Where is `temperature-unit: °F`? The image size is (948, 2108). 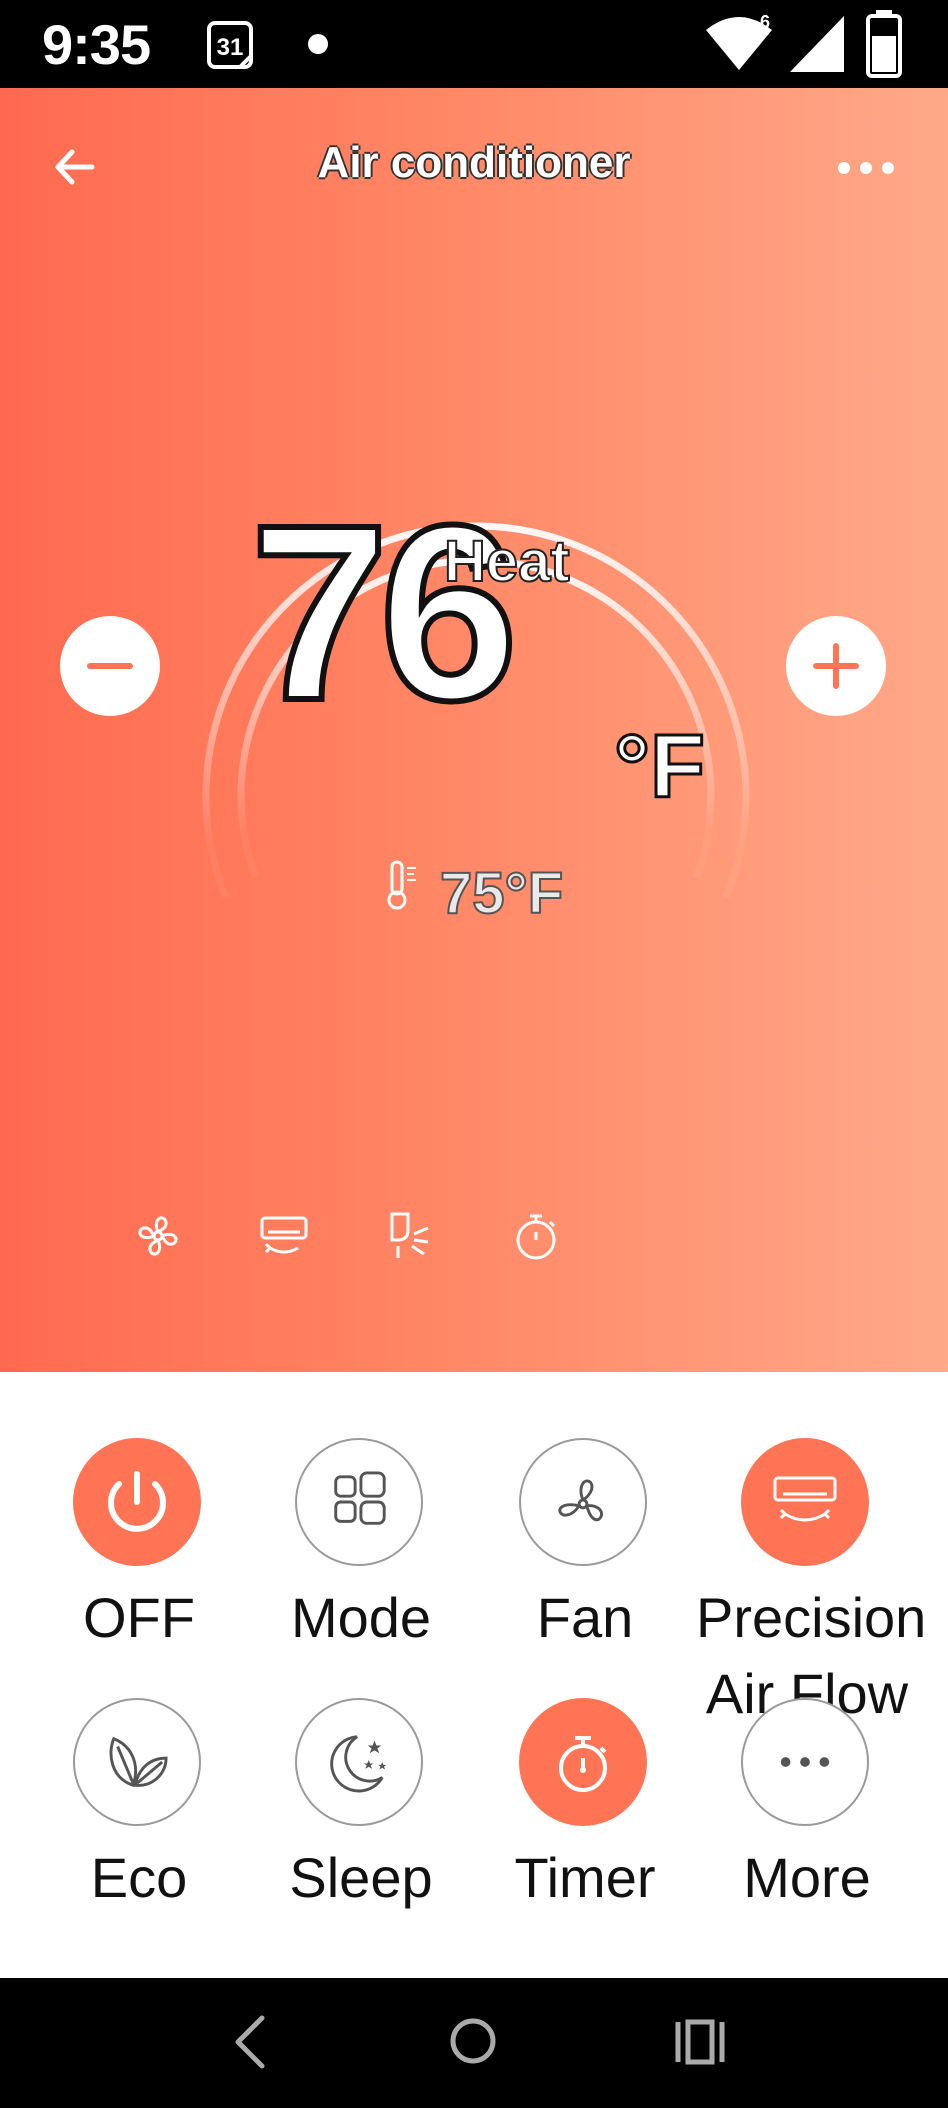
temperature-unit: °F is located at coordinates (660, 767).